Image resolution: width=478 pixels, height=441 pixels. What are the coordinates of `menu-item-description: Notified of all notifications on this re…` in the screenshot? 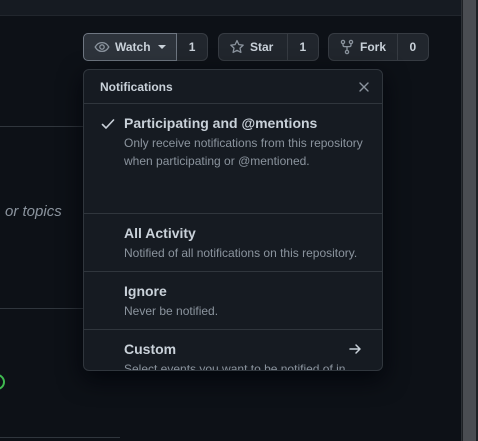 It's located at (241, 253).